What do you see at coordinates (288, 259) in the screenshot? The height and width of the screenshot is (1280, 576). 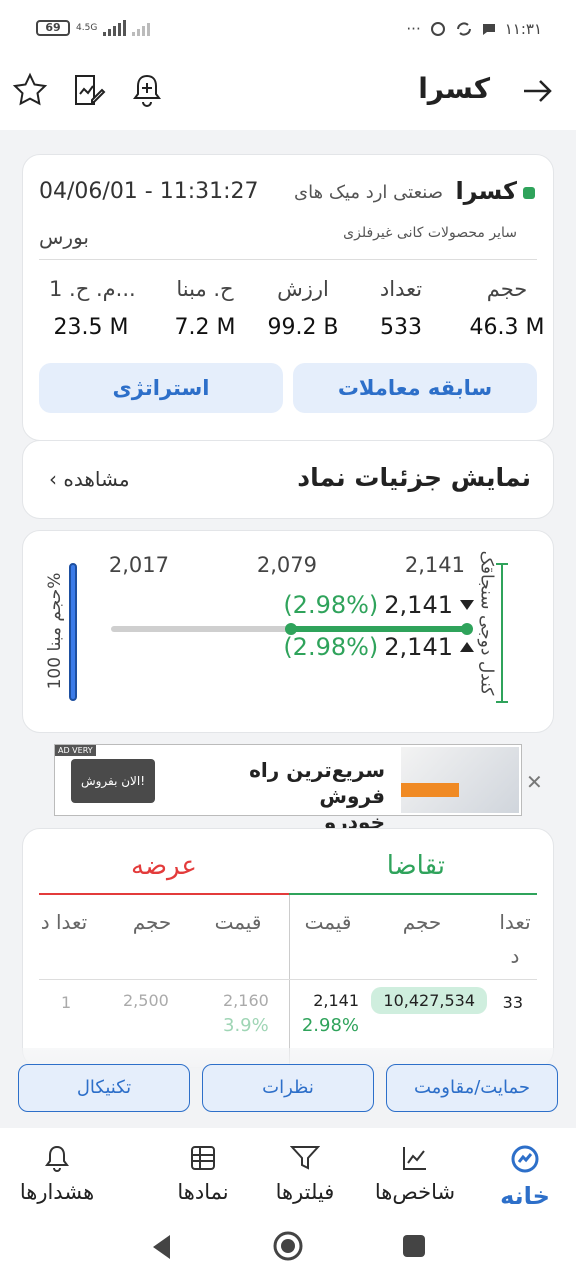 I see `divider` at bounding box center [288, 259].